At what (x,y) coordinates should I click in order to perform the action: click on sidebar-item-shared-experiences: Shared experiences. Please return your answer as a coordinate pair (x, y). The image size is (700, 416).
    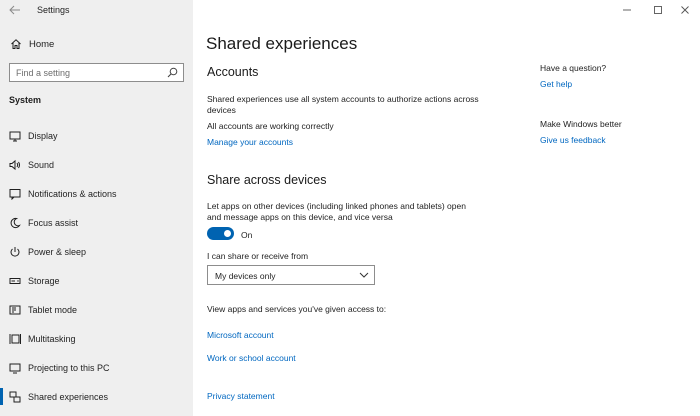
    Looking at the image, I should click on (96, 396).